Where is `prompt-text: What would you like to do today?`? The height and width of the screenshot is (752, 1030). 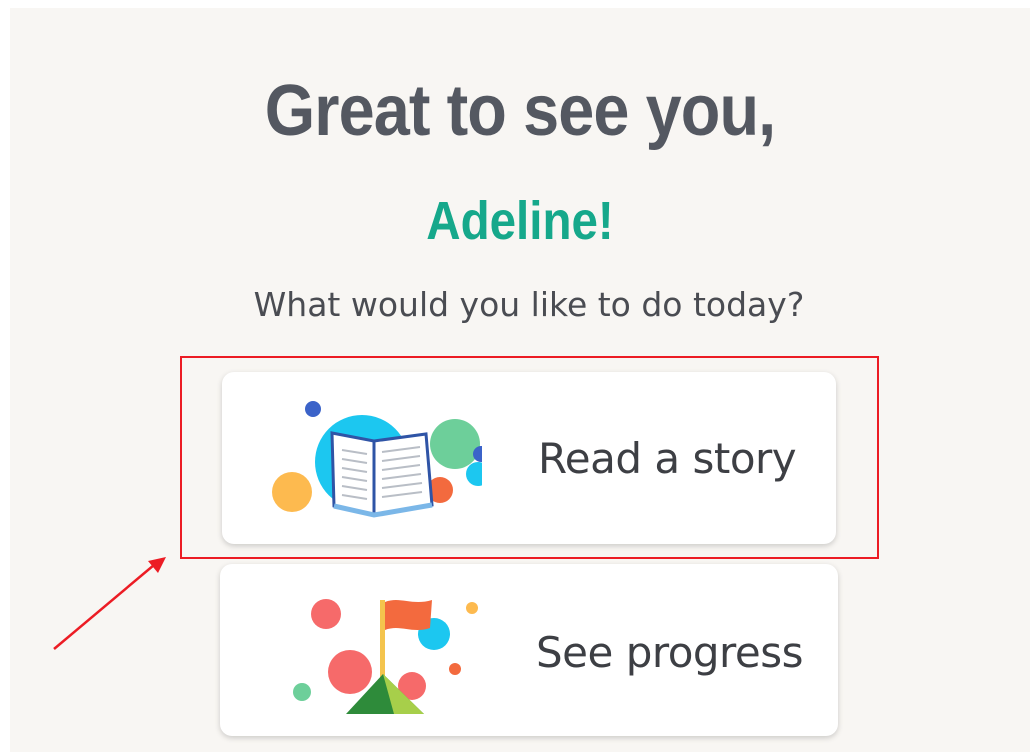 prompt-text: What would you like to do today? is located at coordinates (529, 304).